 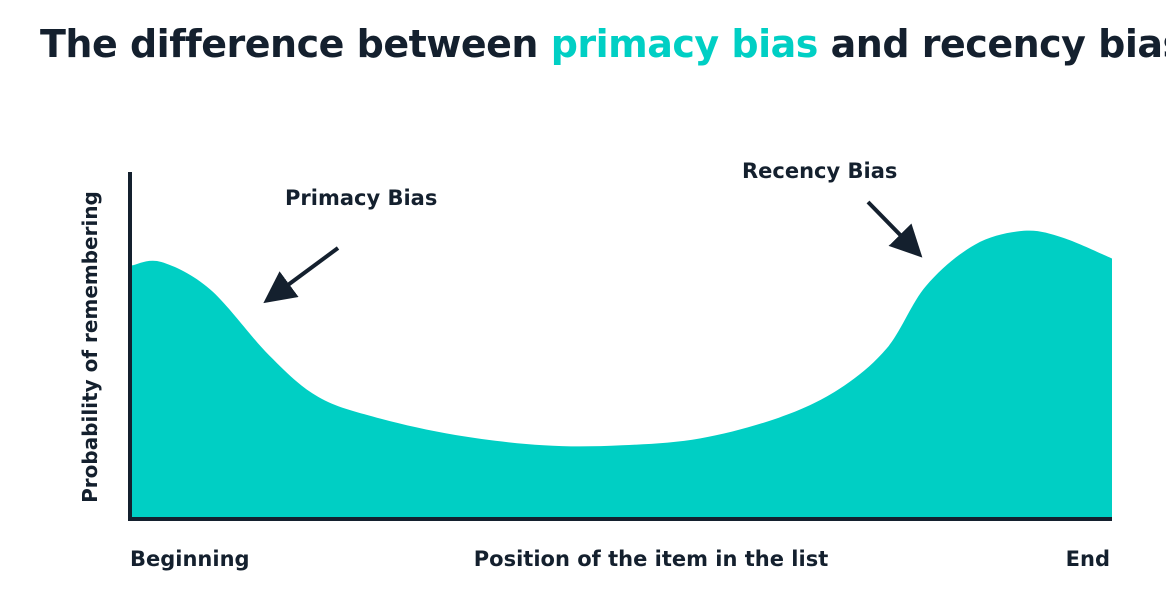 What do you see at coordinates (361, 198) in the screenshot?
I see `annotation-primacy-bias: Primacy Bias` at bounding box center [361, 198].